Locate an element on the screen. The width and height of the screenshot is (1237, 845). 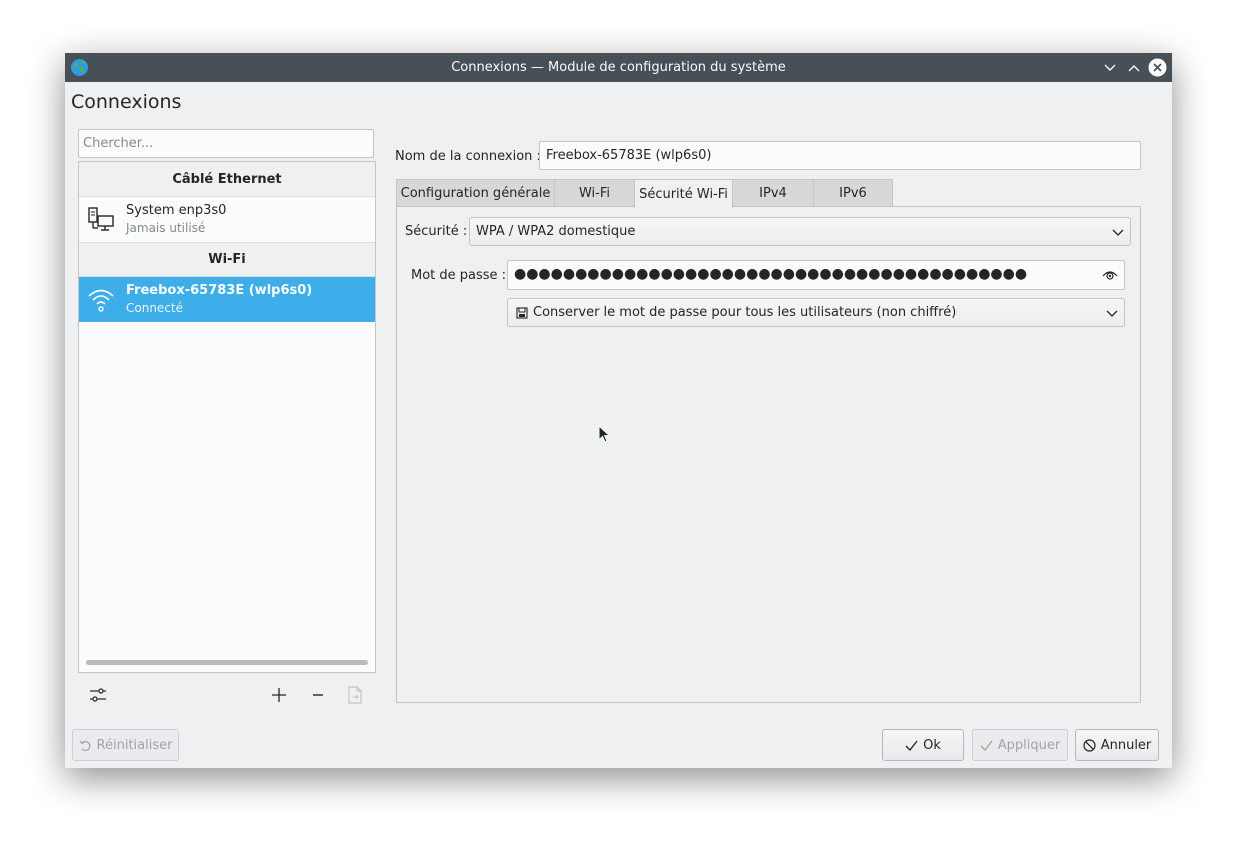
cancel-button: Annuler is located at coordinates (1117, 745).